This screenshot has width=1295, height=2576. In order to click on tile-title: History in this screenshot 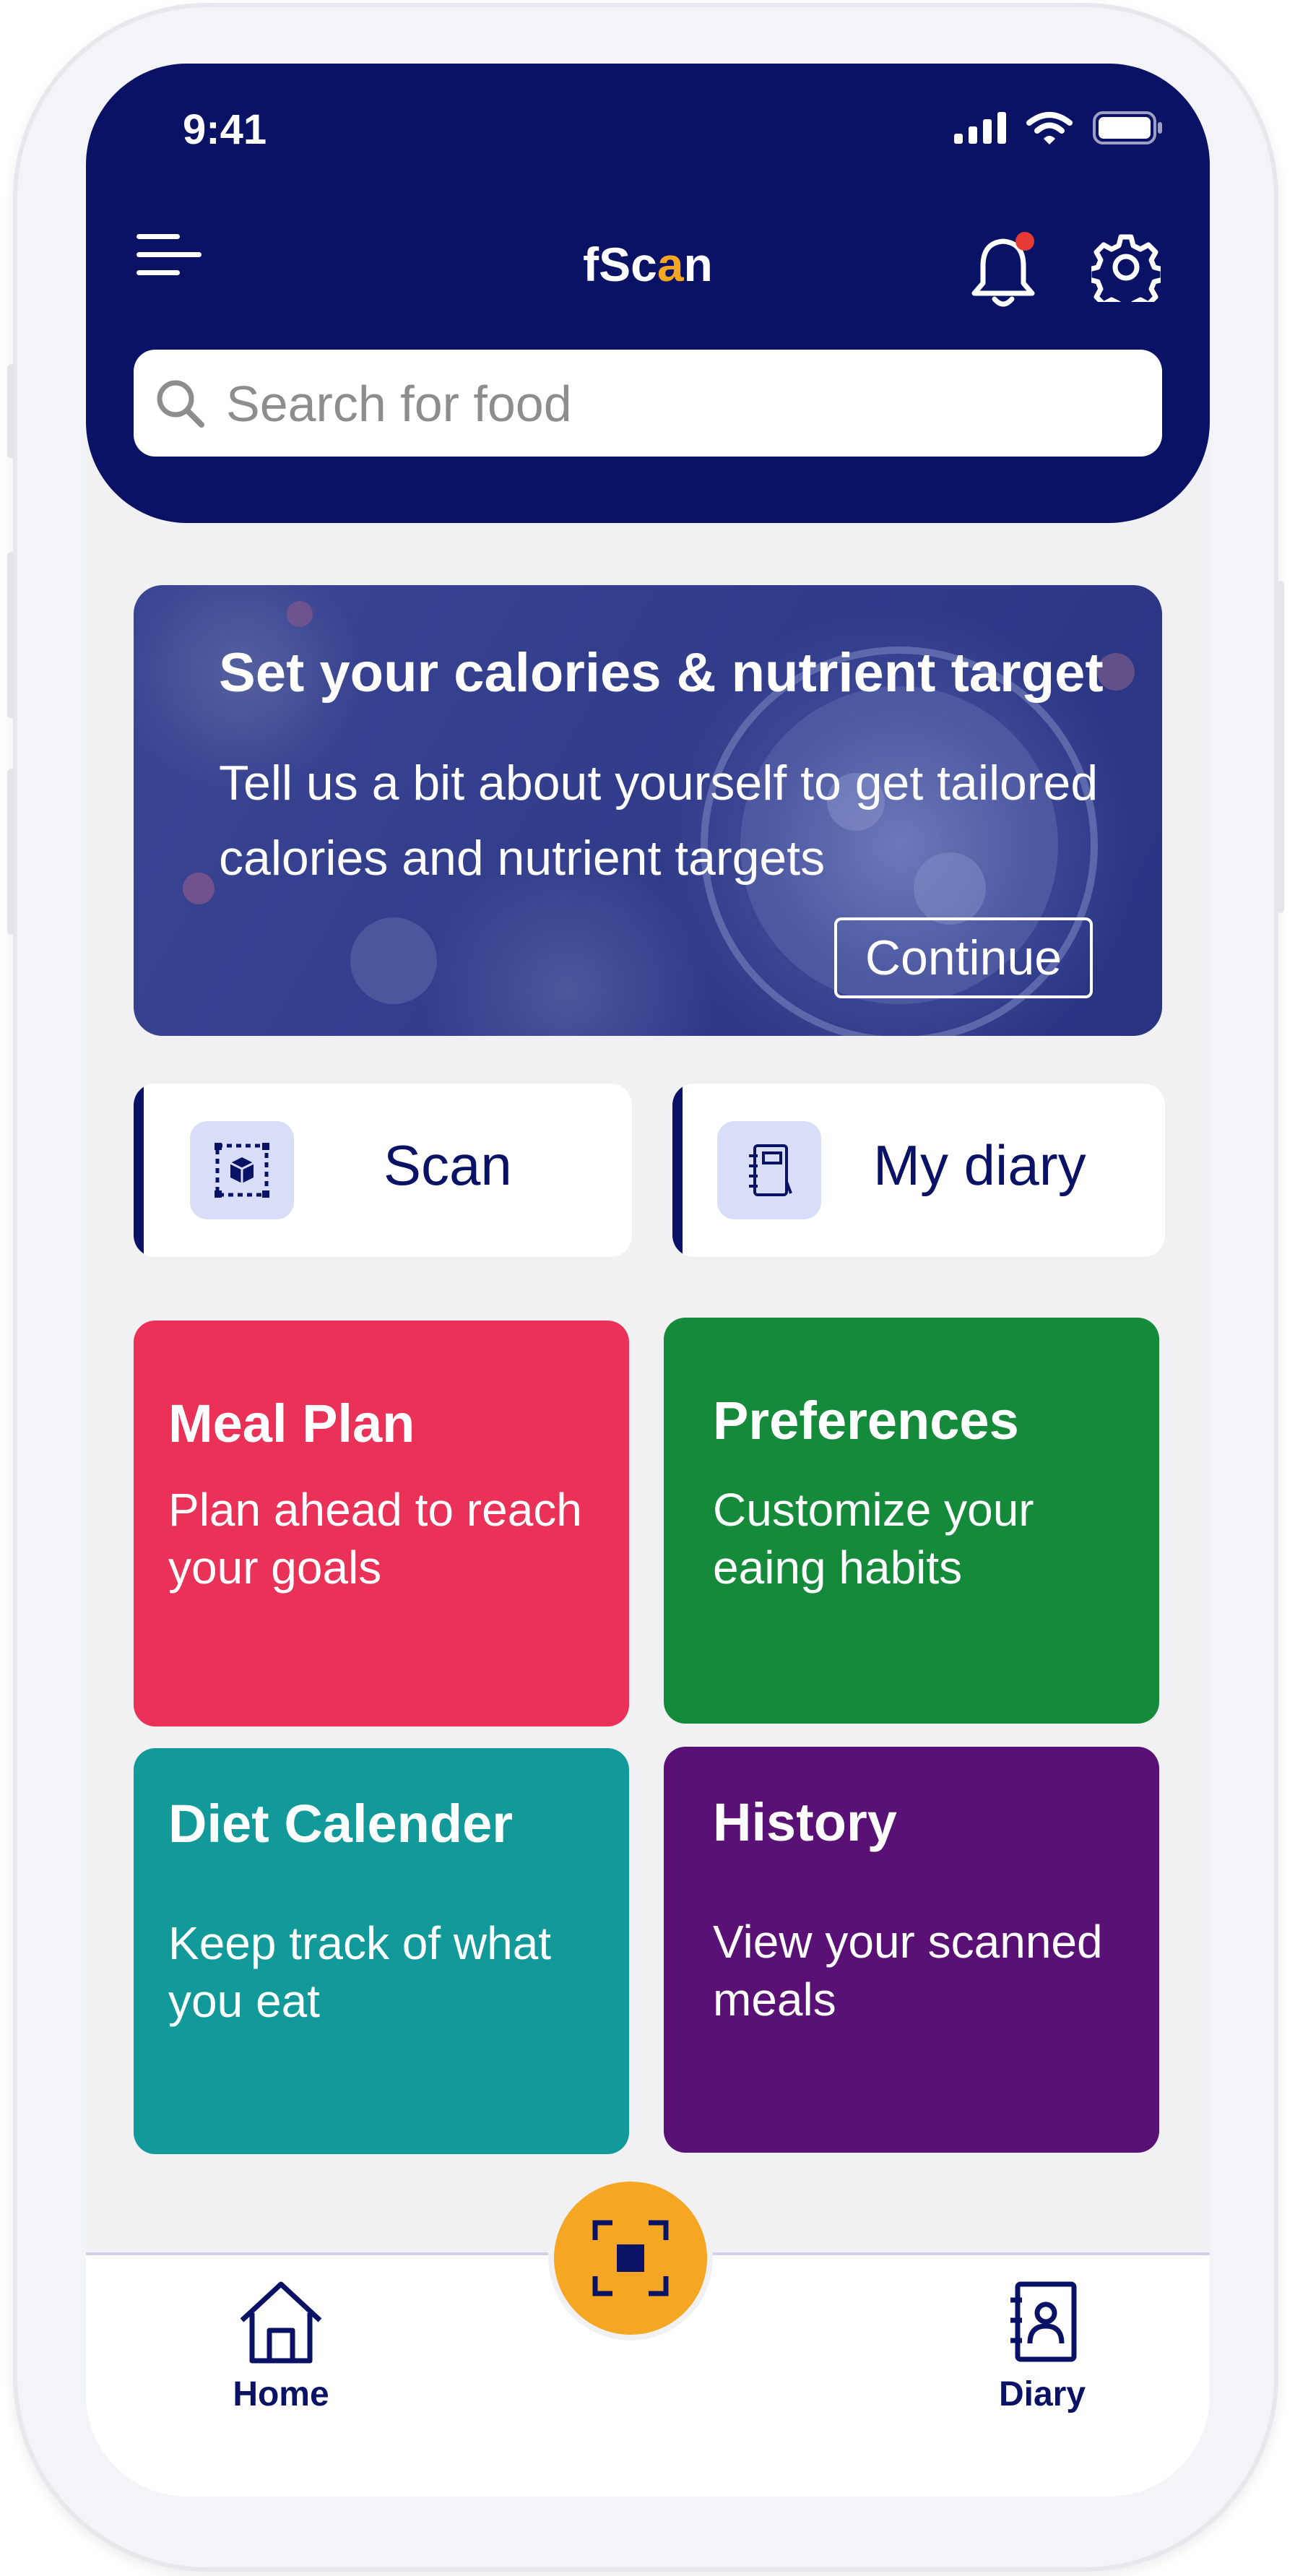, I will do `click(805, 1822)`.